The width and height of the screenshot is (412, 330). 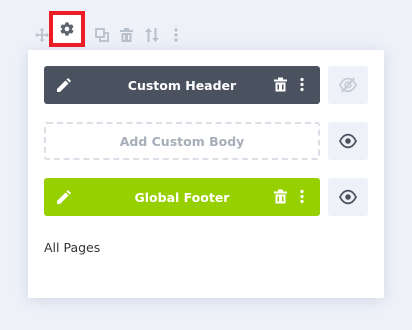 What do you see at coordinates (72, 247) in the screenshot?
I see `assignment-label: All Pages` at bounding box center [72, 247].